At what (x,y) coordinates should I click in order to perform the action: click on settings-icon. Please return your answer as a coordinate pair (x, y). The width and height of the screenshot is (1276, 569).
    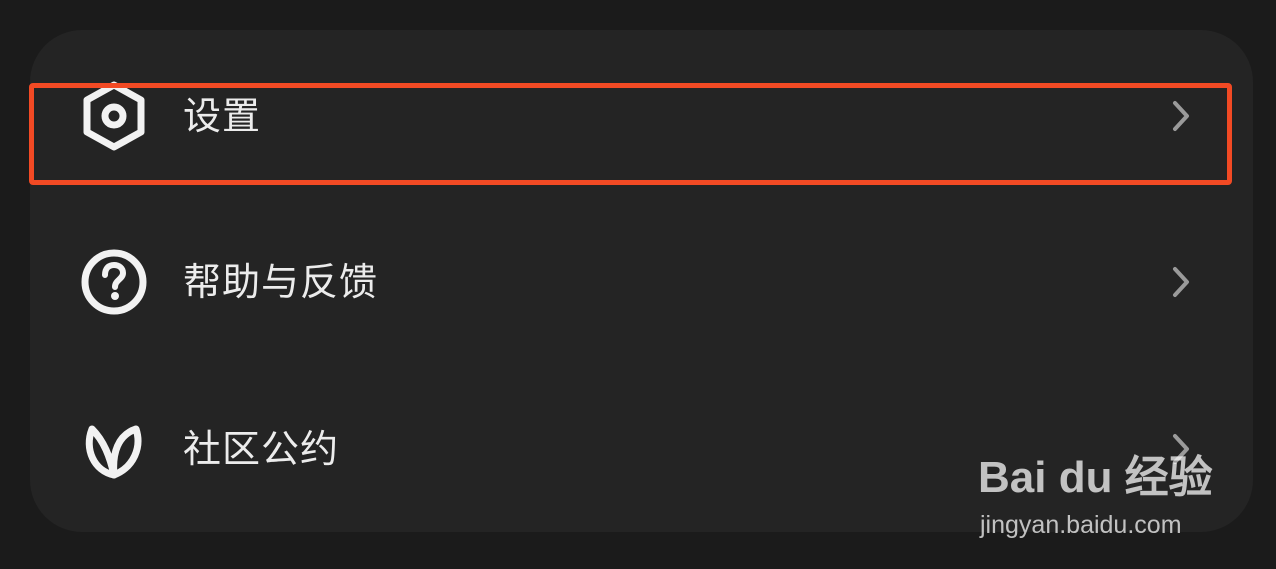
    Looking at the image, I should click on (114, 116).